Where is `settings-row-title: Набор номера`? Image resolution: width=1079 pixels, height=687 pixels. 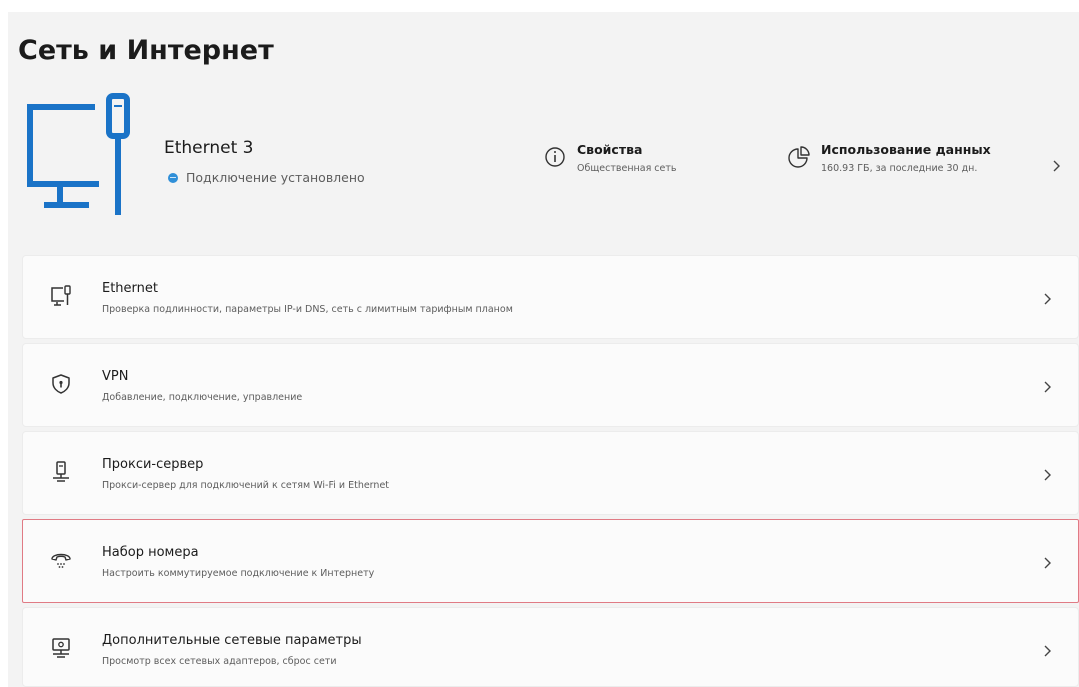
settings-row-title: Набор номера is located at coordinates (150, 552).